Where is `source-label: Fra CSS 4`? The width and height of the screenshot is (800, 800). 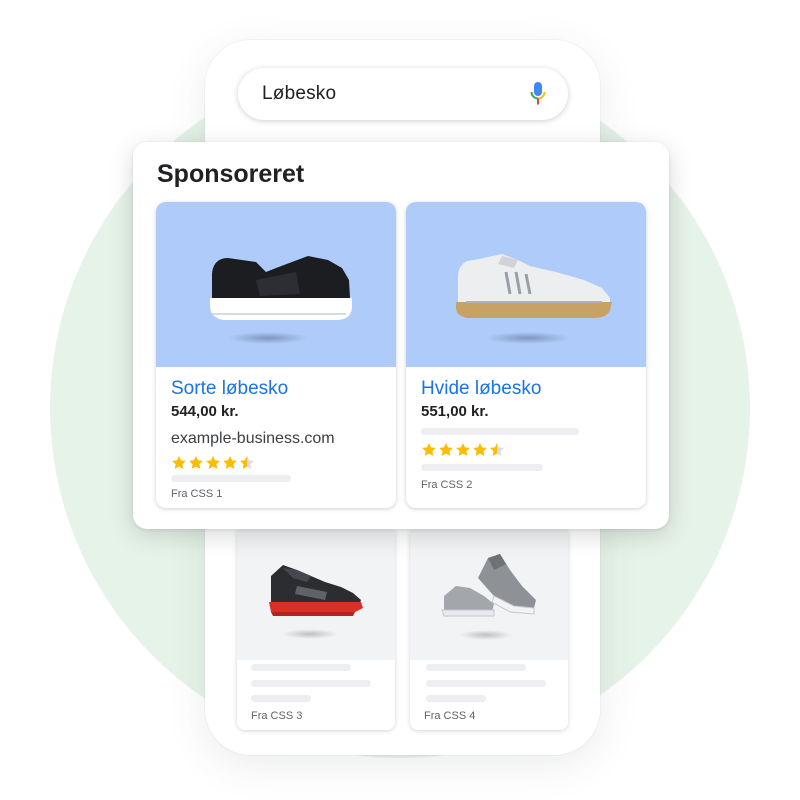 source-label: Fra CSS 4 is located at coordinates (450, 716).